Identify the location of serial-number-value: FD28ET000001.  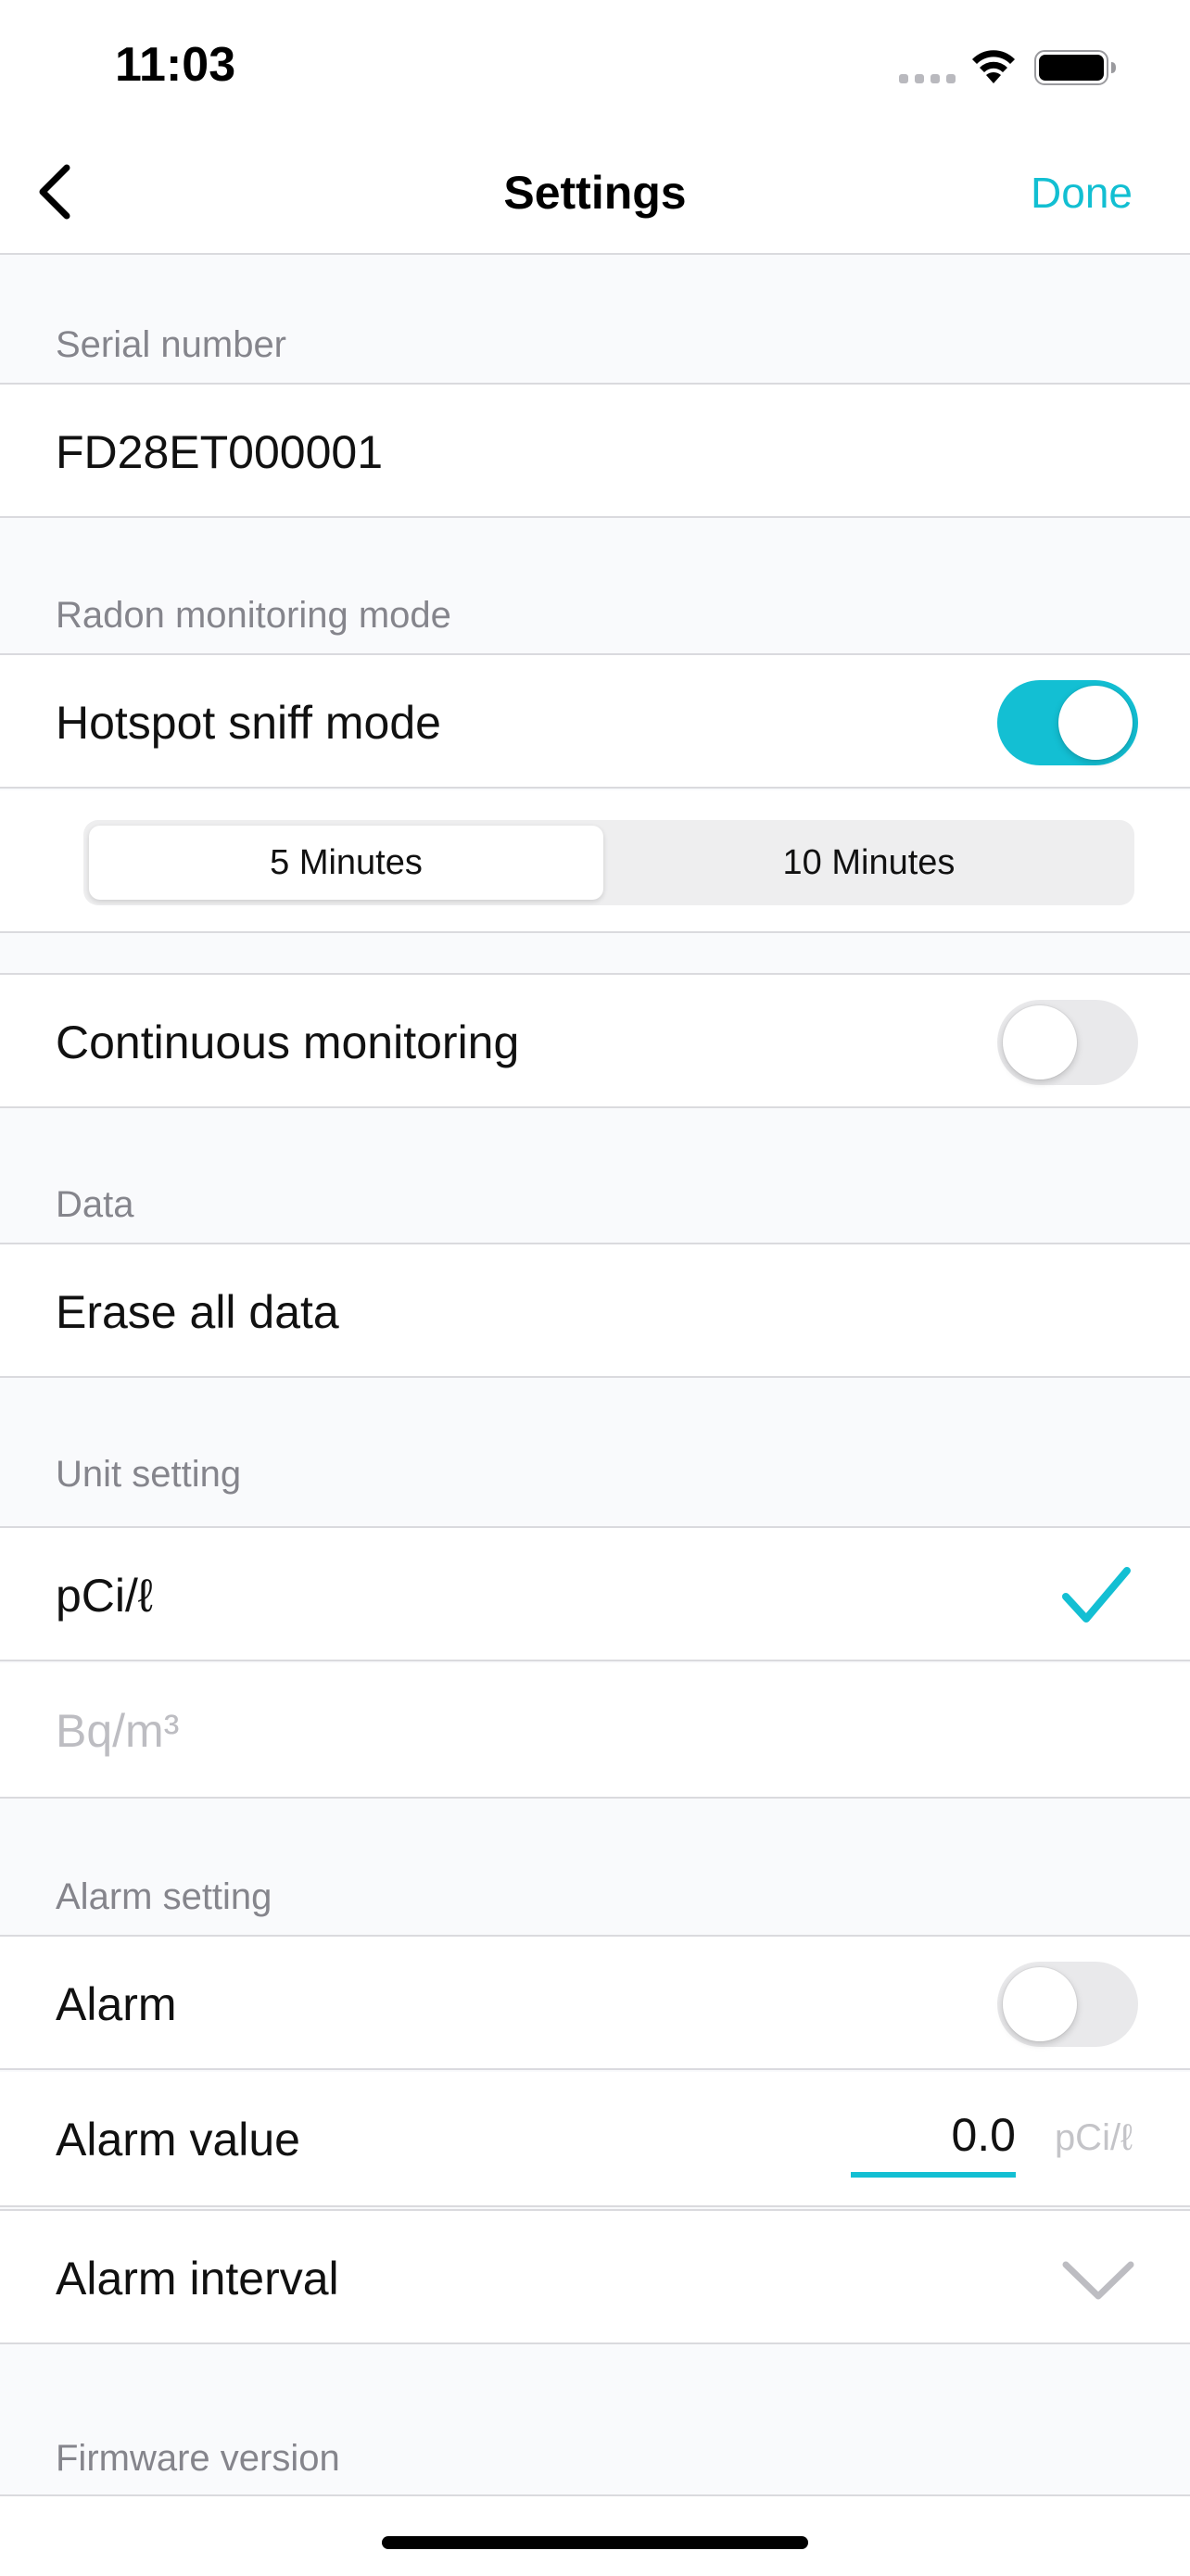
(220, 452).